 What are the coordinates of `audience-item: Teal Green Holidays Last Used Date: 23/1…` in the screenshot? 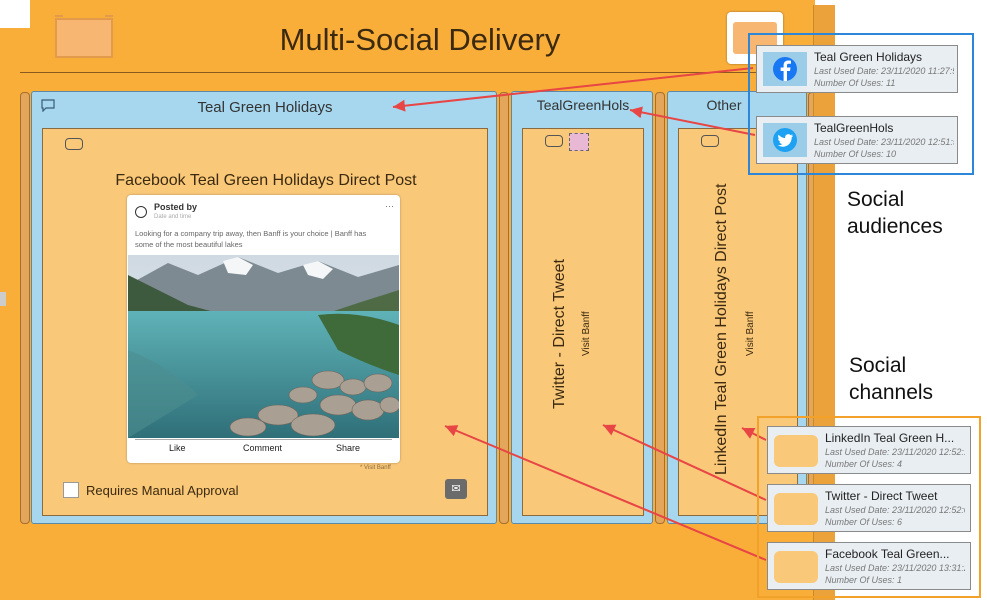 It's located at (857, 69).